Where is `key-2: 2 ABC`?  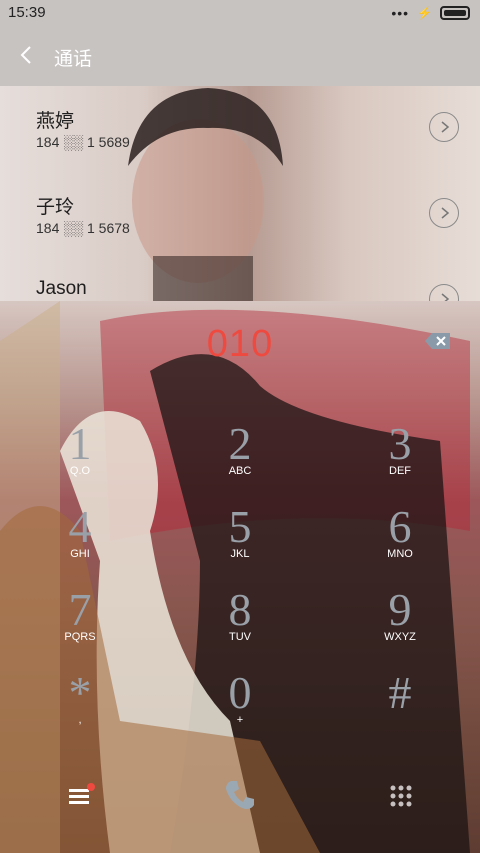 key-2: 2 ABC is located at coordinates (240, 466).